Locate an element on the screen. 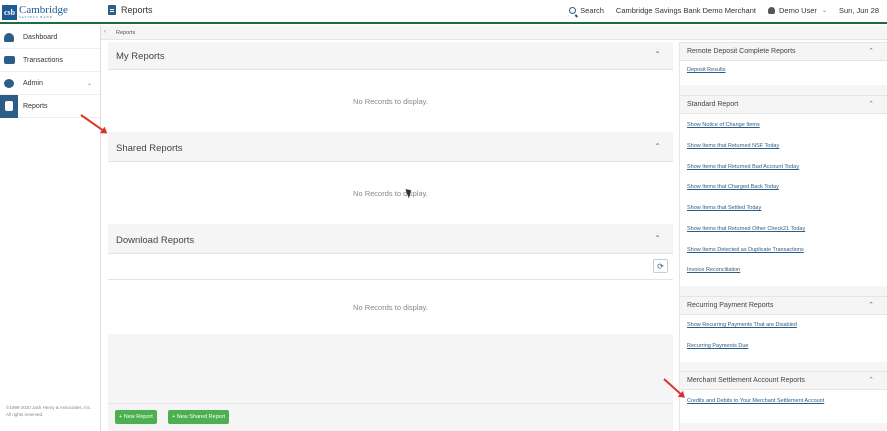  download-reports-header: Download Reports ⌃ is located at coordinates (390, 240).